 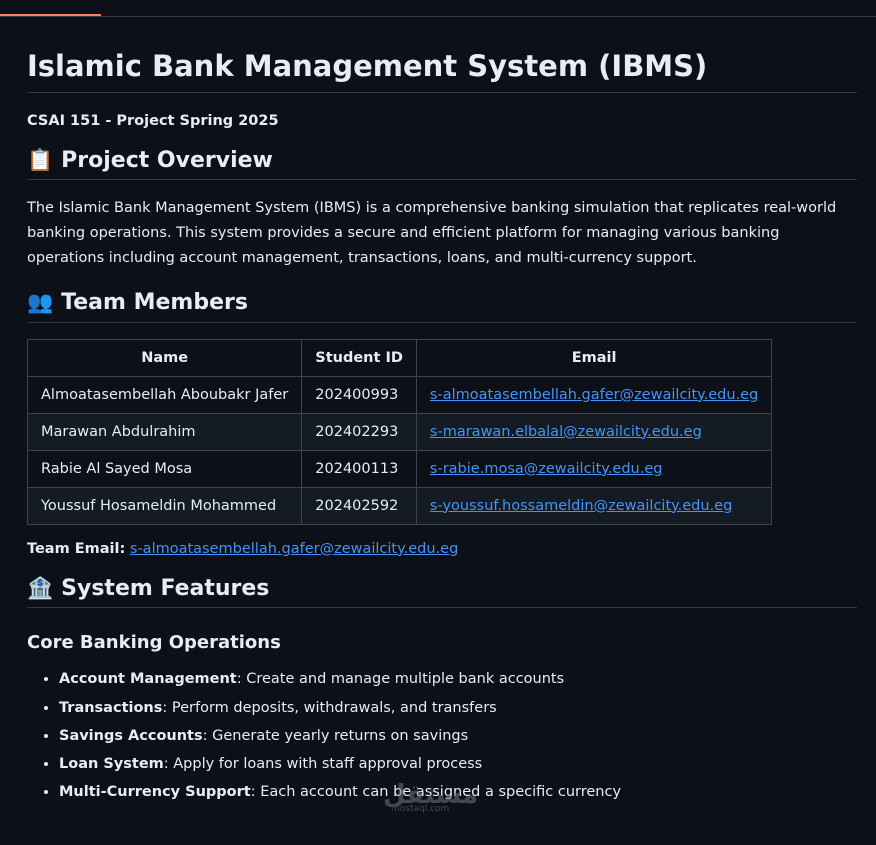 What do you see at coordinates (359, 394) in the screenshot?
I see `member-id: 202400993` at bounding box center [359, 394].